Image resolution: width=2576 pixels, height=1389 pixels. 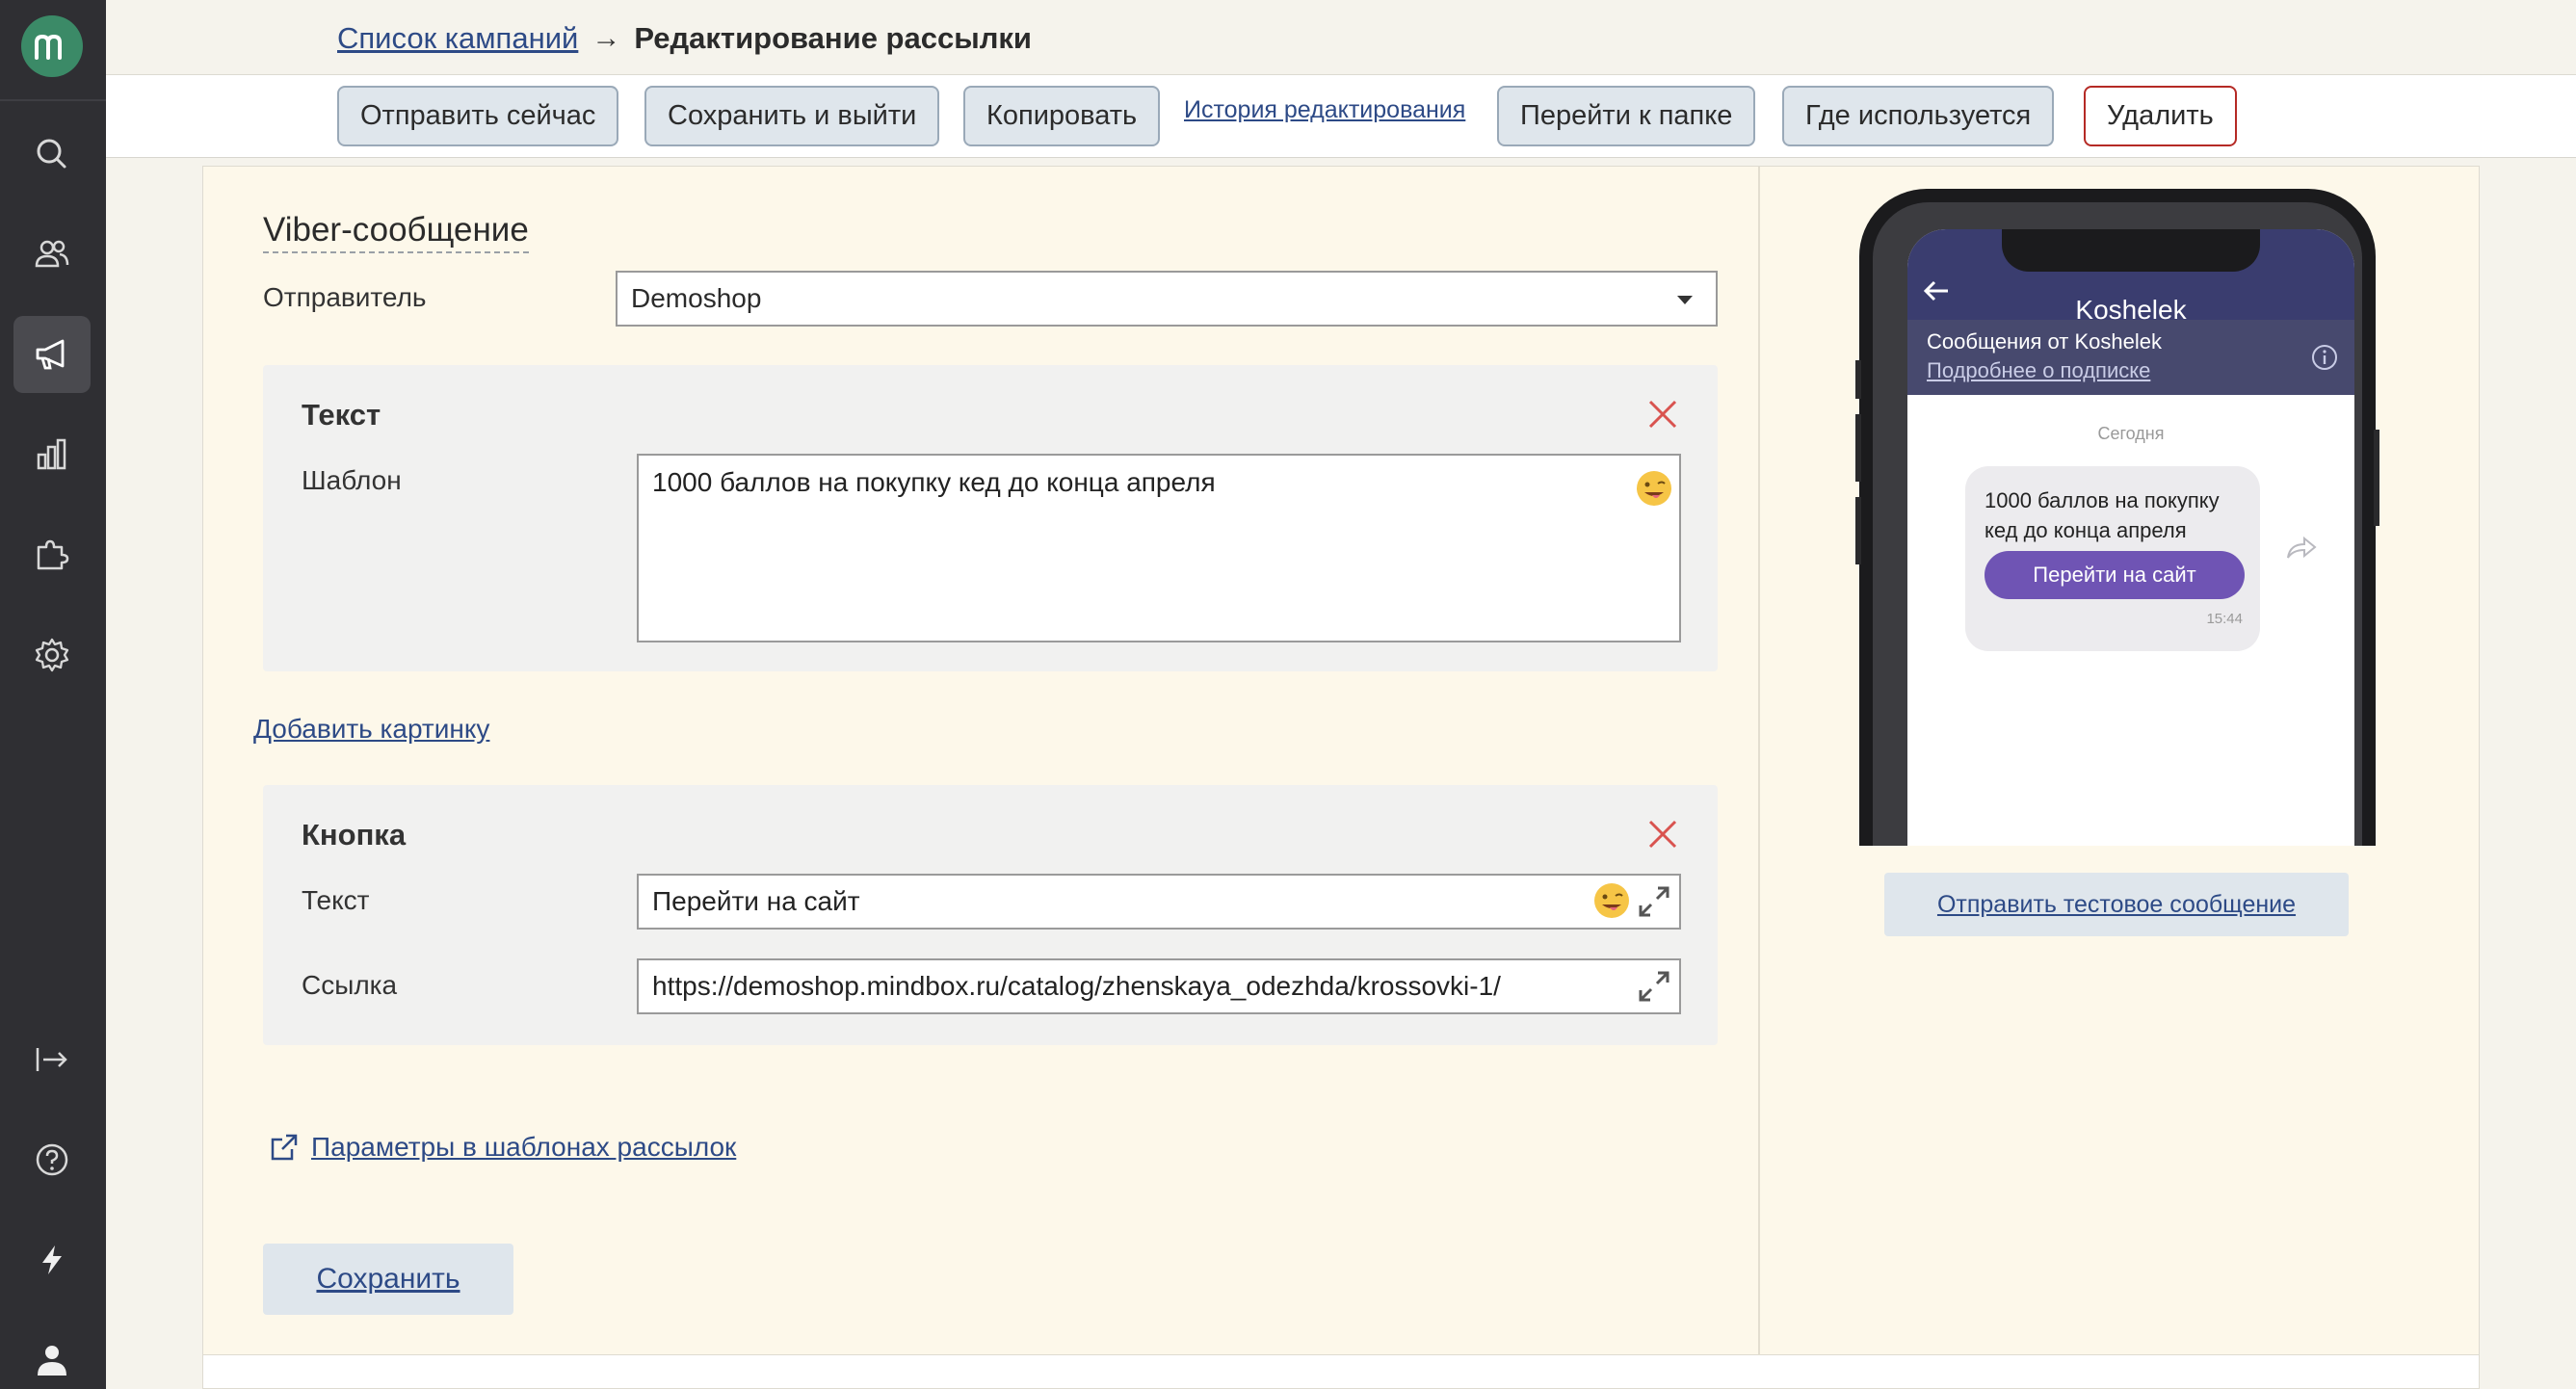 I want to click on button-link-label: Ссылка, so click(x=350, y=985).